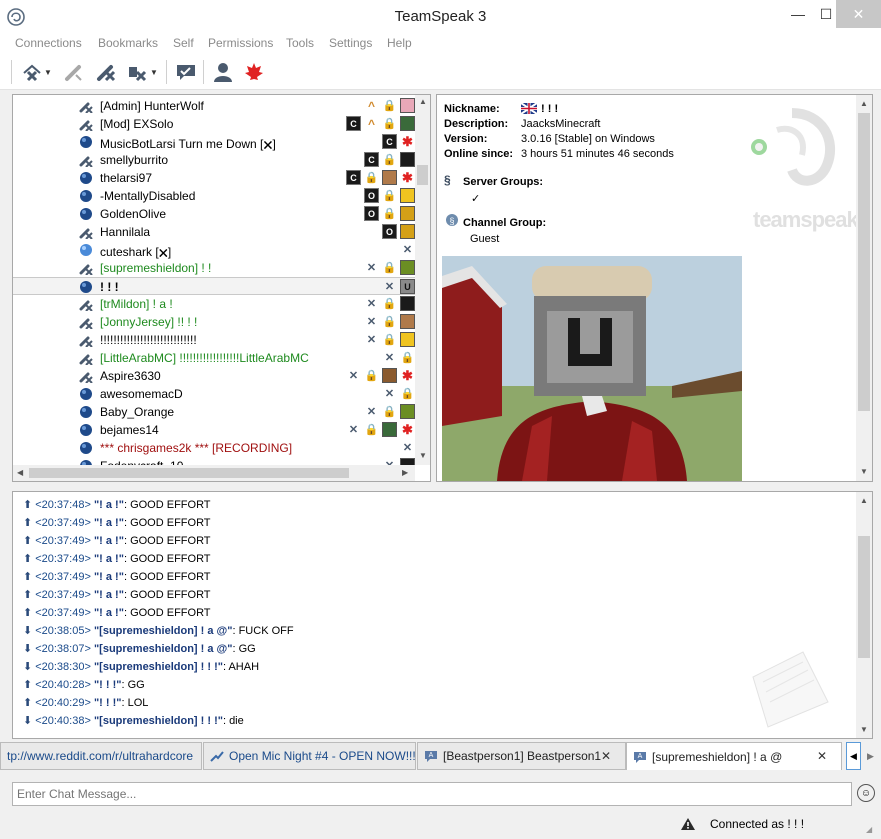  I want to click on client-row: Aspire3630 ✕ 🔒 ✱, so click(214, 376).